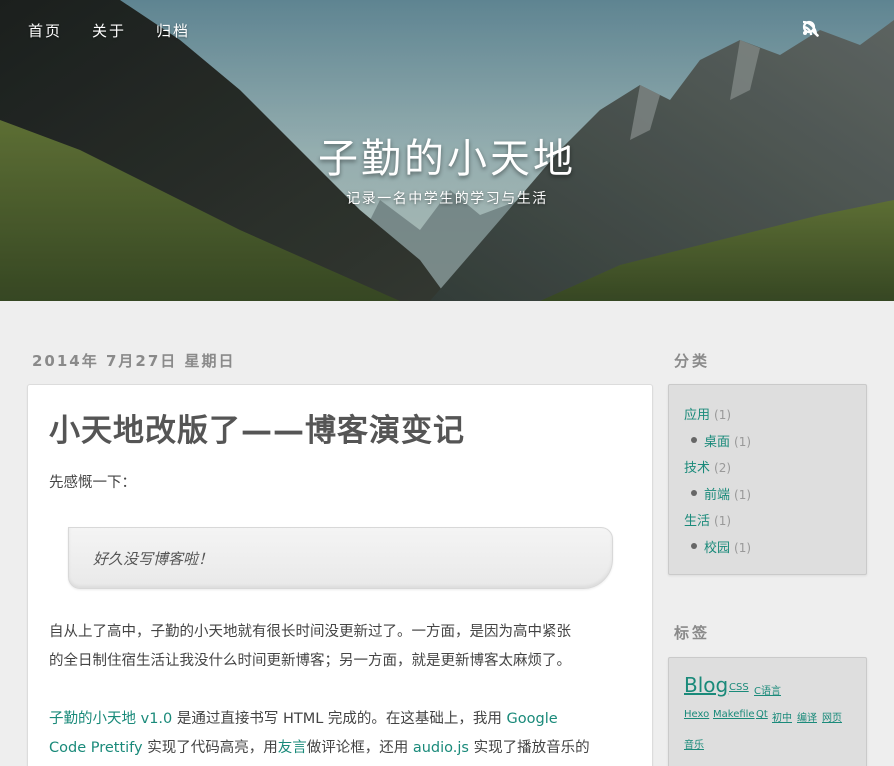  Describe the element at coordinates (717, 442) in the screenshot. I see `category-label: 桌面` at that location.